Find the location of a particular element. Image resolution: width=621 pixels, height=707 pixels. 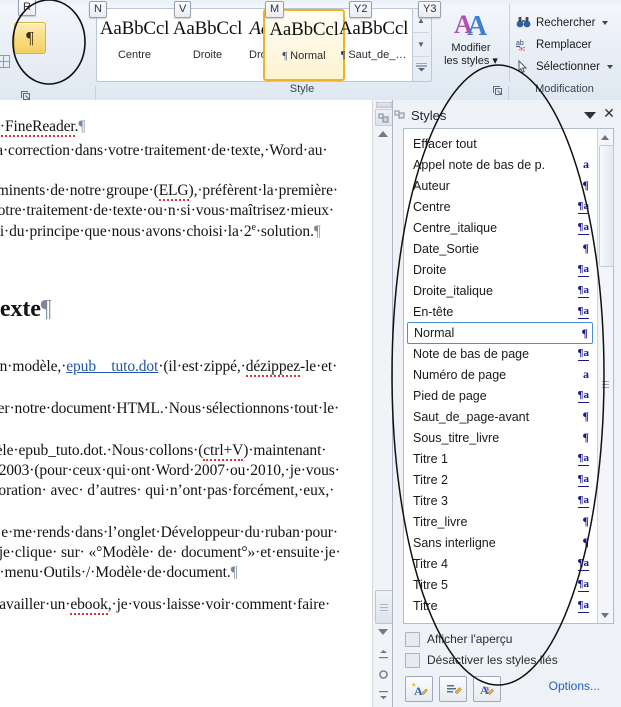

style-list-item: Sans interligne ¶ is located at coordinates (500, 542).